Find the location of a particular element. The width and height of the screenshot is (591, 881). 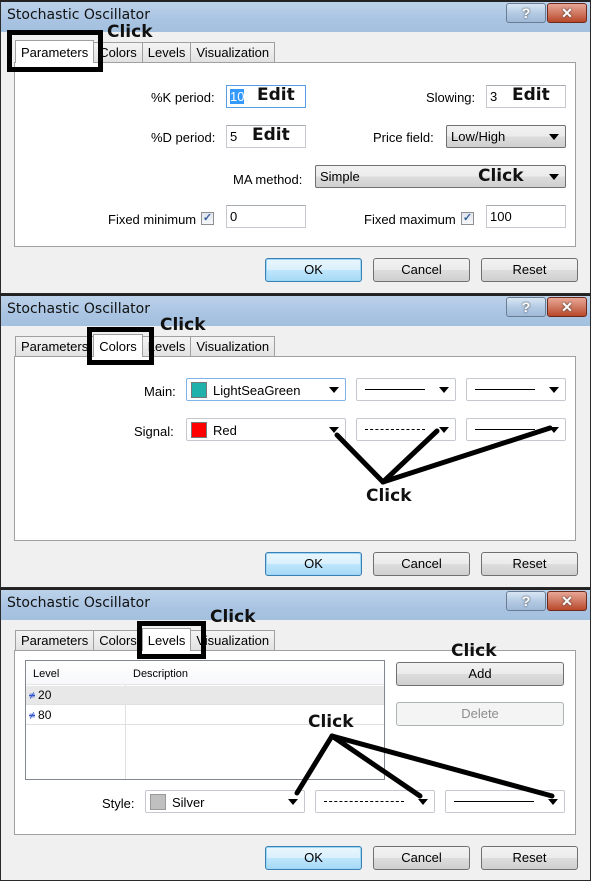

header-description: Description is located at coordinates (160, 674).